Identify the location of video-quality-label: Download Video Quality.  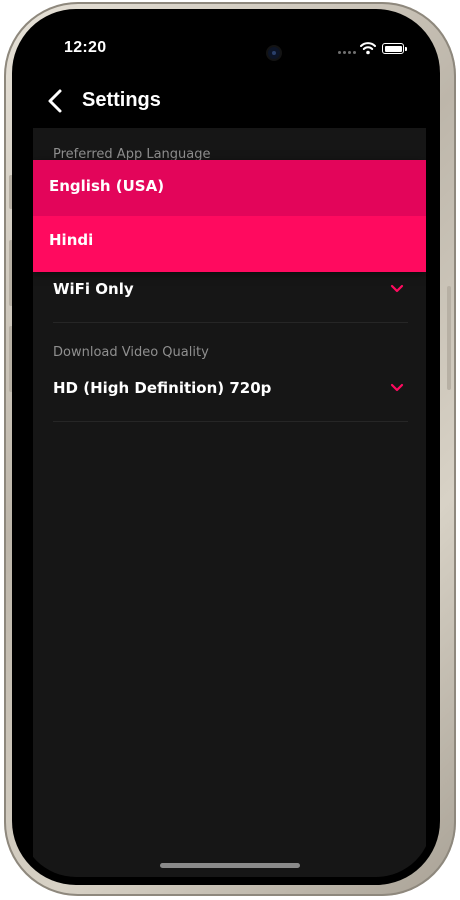
(131, 352).